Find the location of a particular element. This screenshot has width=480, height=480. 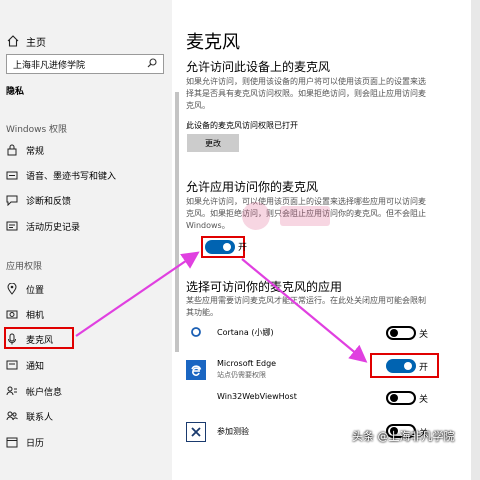

corner-watermark: 头条 @上海非凡学院 is located at coordinates (403, 436).